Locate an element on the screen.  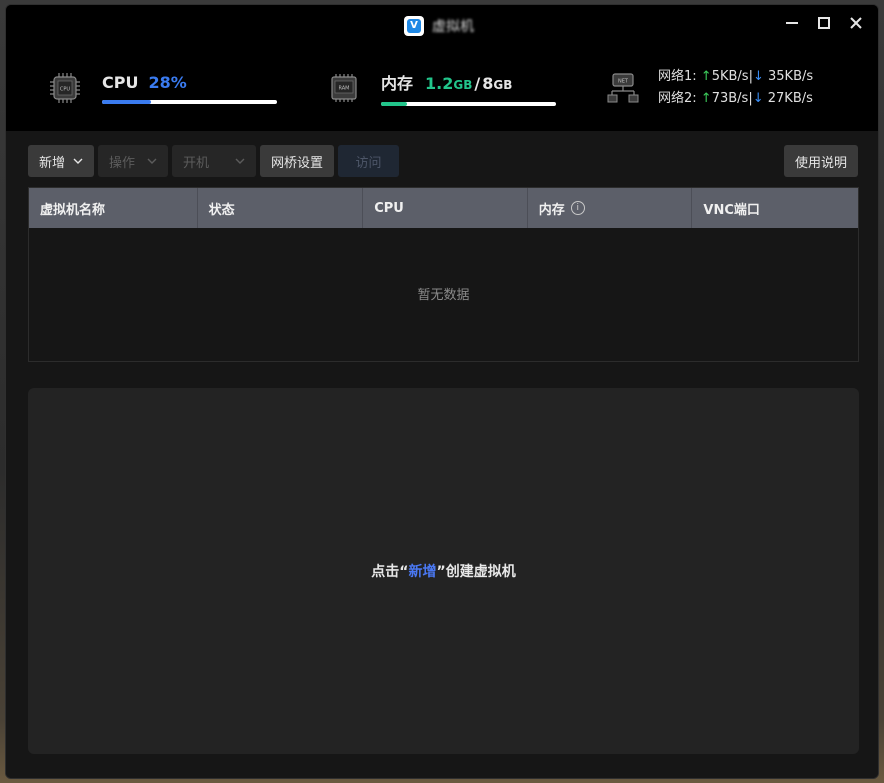
ram-used-unit: GB is located at coordinates (463, 85).